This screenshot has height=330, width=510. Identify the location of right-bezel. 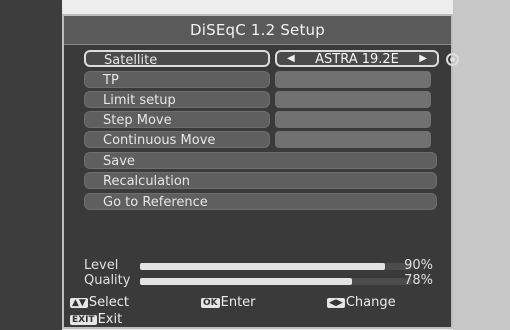
(481, 165).